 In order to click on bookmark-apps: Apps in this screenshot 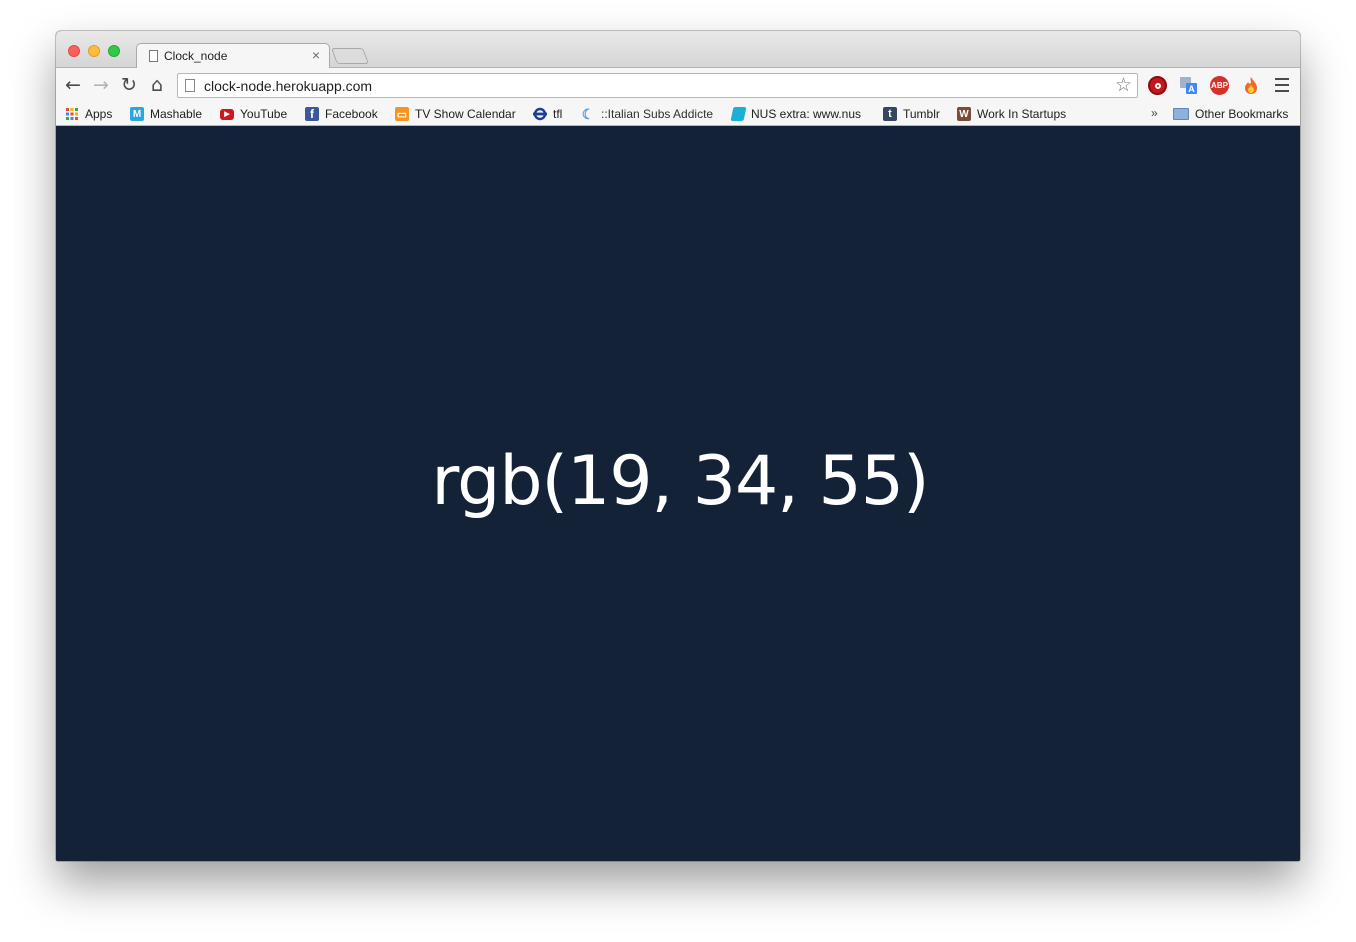, I will do `click(88, 114)`.